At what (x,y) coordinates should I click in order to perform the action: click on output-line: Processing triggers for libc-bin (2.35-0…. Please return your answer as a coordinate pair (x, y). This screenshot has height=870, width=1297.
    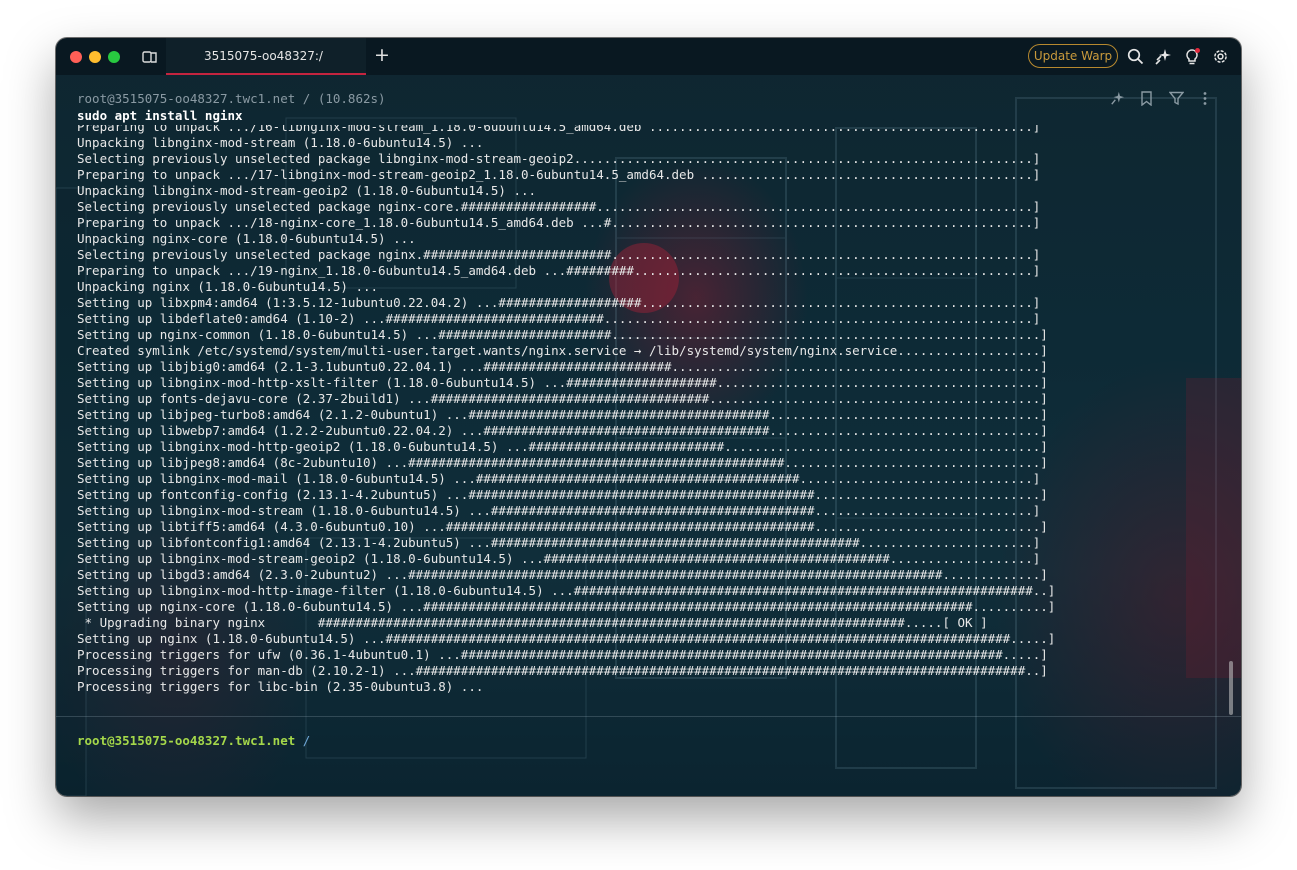
    Looking at the image, I should click on (280, 686).